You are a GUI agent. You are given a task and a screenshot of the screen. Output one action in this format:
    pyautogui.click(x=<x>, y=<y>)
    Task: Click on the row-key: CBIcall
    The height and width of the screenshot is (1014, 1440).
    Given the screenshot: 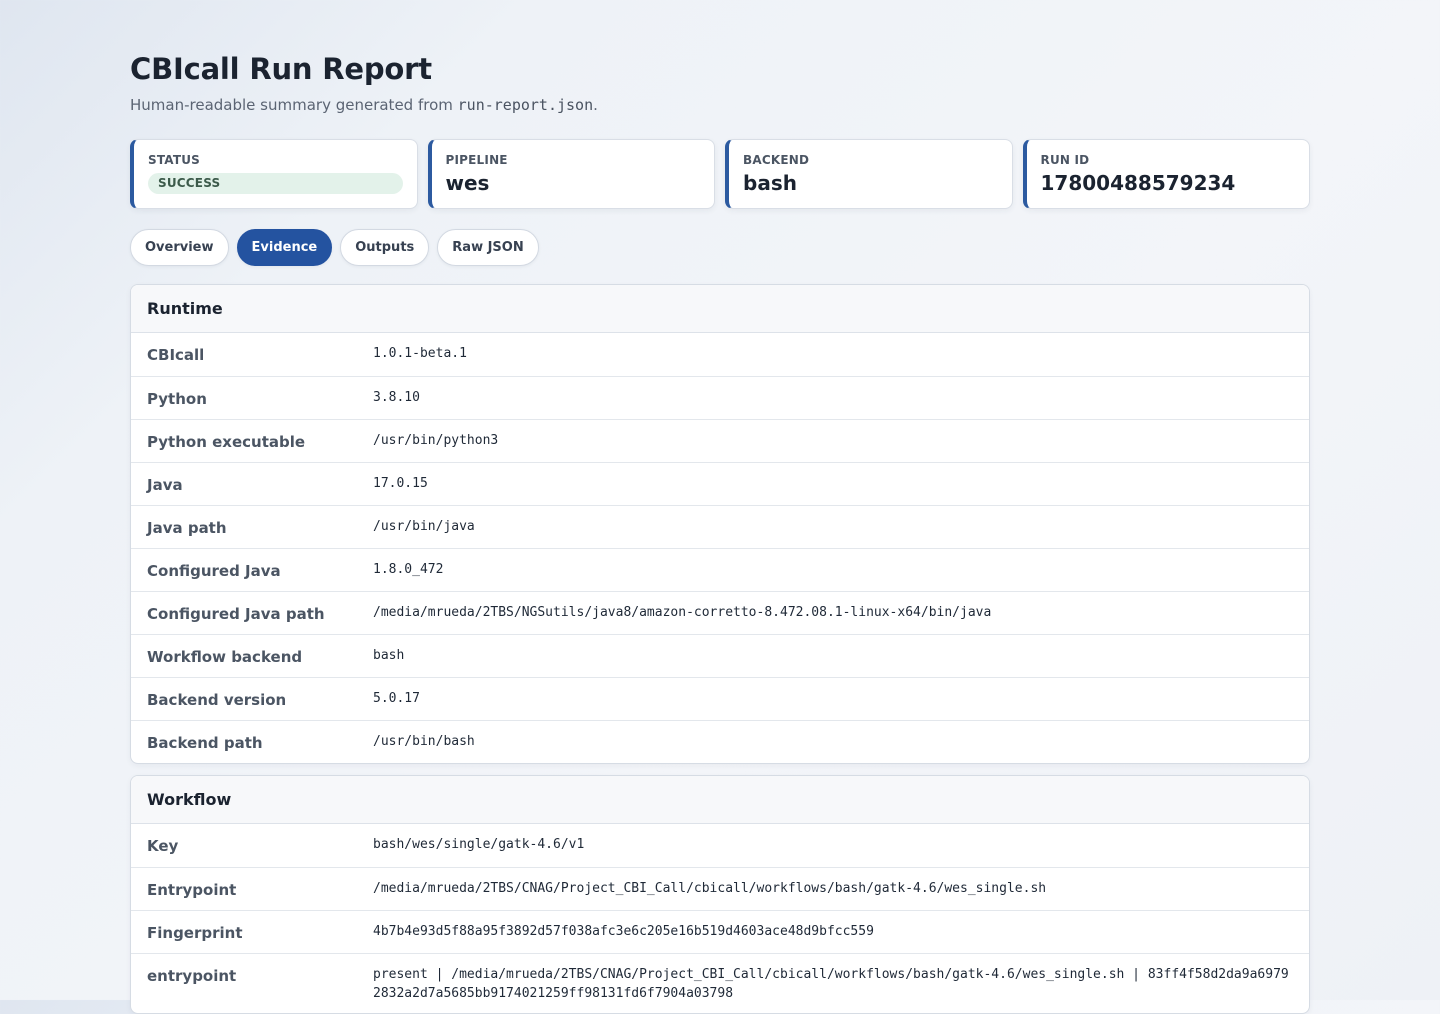 What is the action you would take?
    pyautogui.click(x=176, y=355)
    